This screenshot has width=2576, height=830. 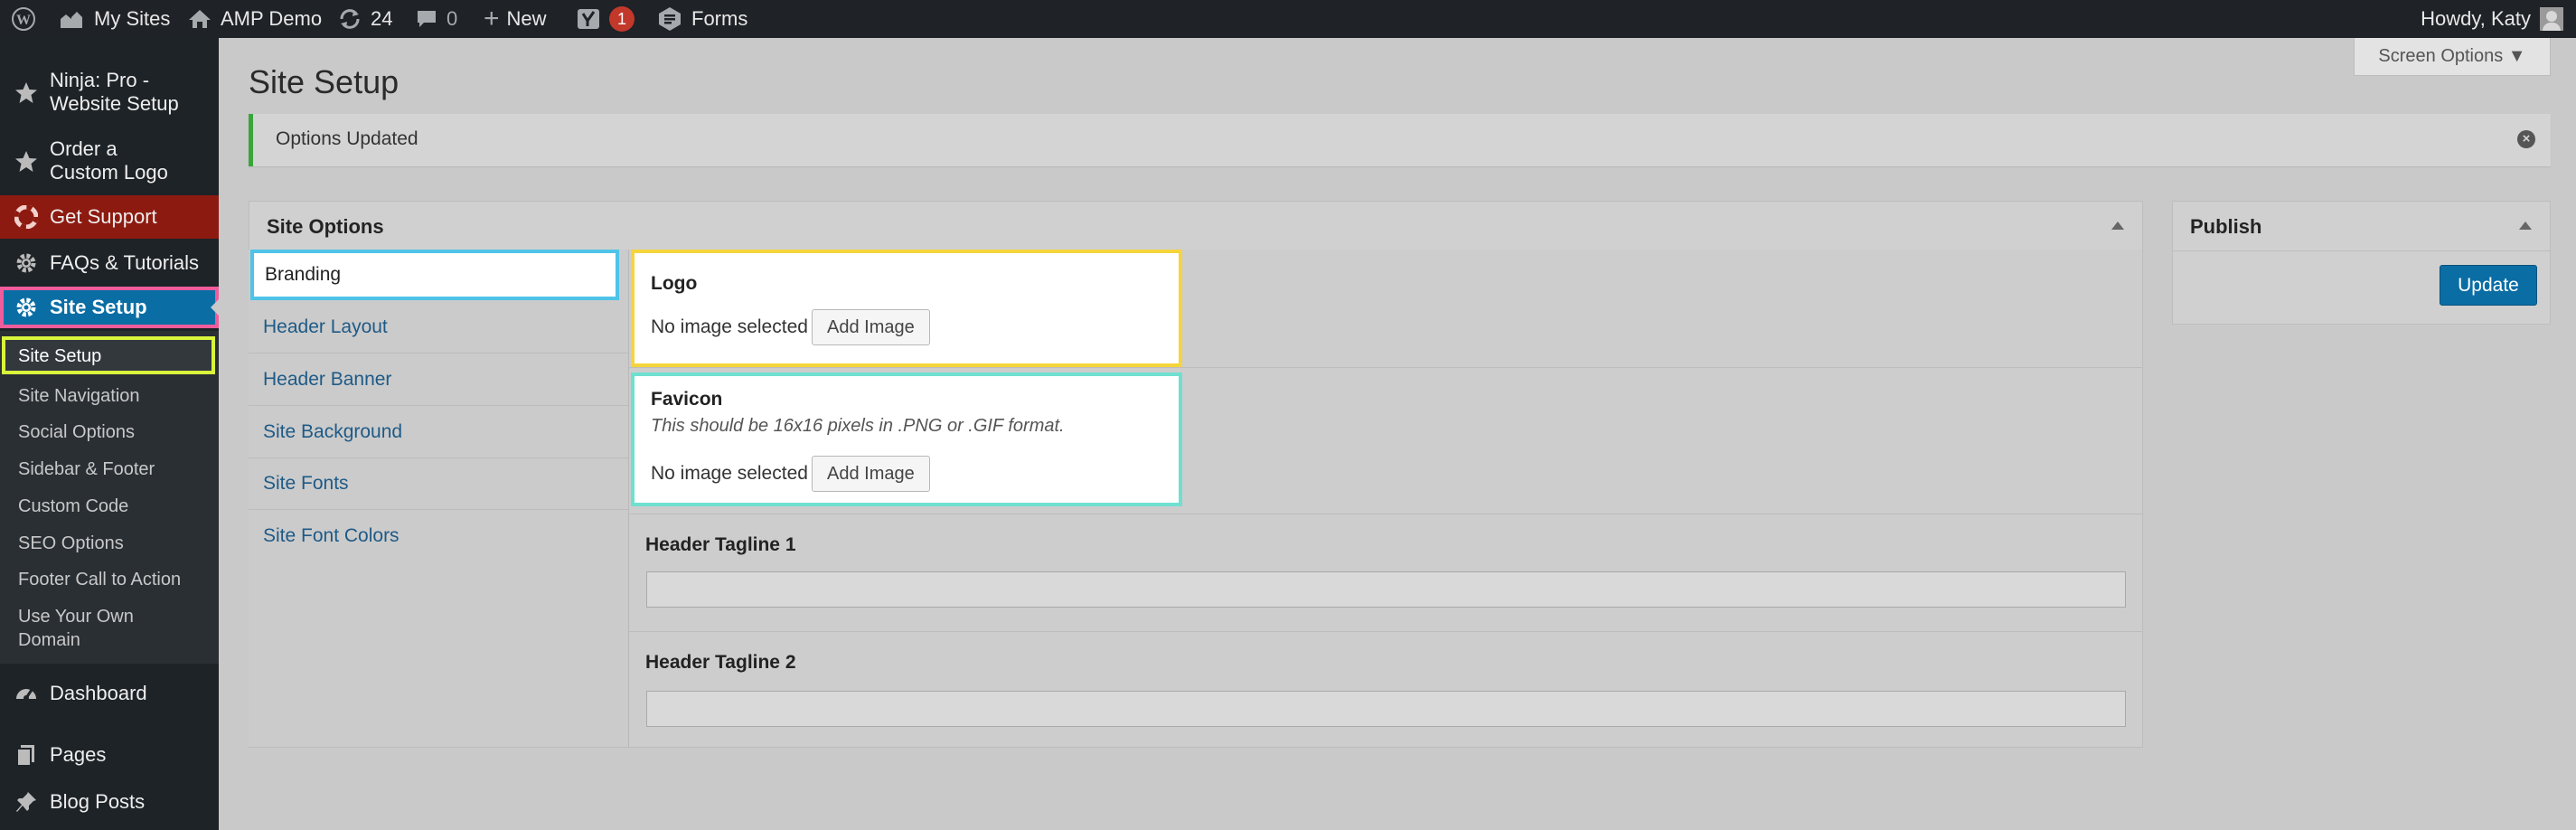 What do you see at coordinates (87, 469) in the screenshot?
I see `submenu-item-sidebar-footer: Sidebar & Footer` at bounding box center [87, 469].